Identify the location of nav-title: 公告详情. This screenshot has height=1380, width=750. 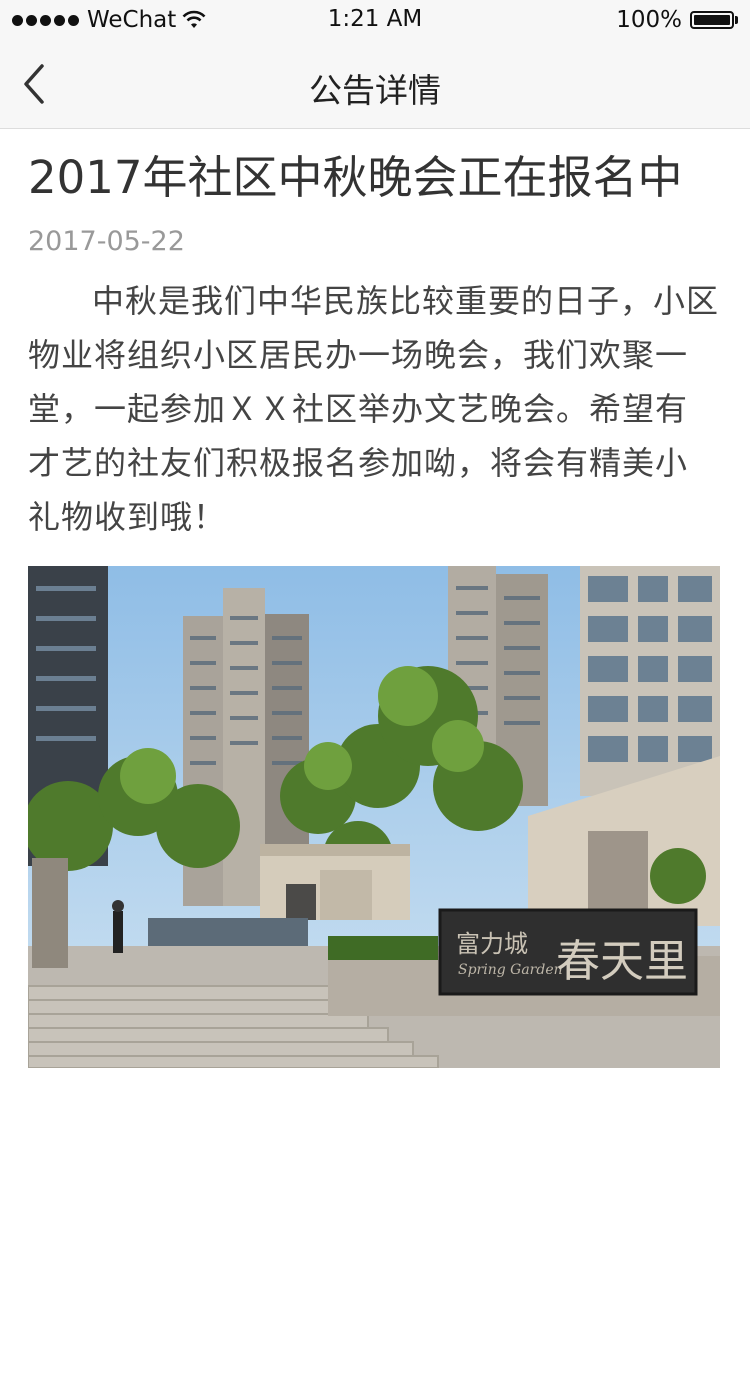
(375, 90).